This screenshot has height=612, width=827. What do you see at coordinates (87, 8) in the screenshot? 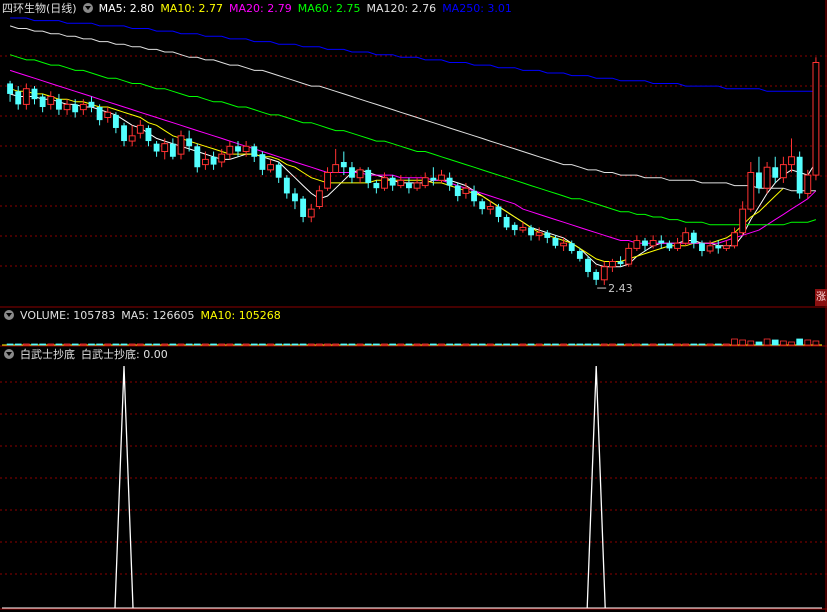
I see `dropdown-icon` at bounding box center [87, 8].